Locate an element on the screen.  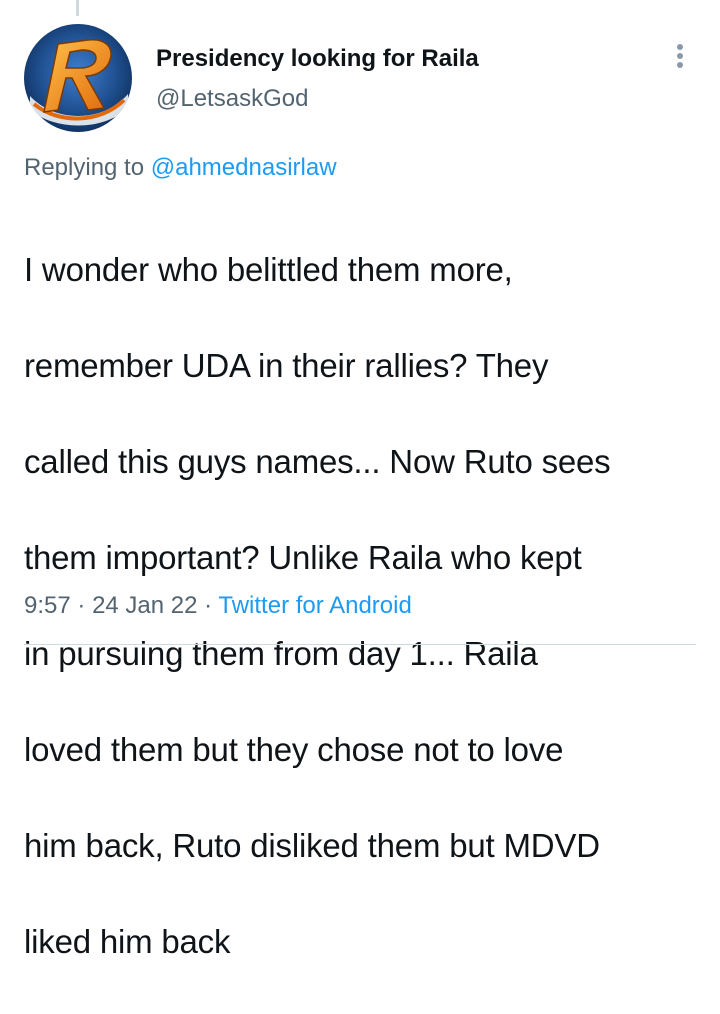
tweet-text-line: in pursuing them from day 1... Raila is located at coordinates (281, 653).